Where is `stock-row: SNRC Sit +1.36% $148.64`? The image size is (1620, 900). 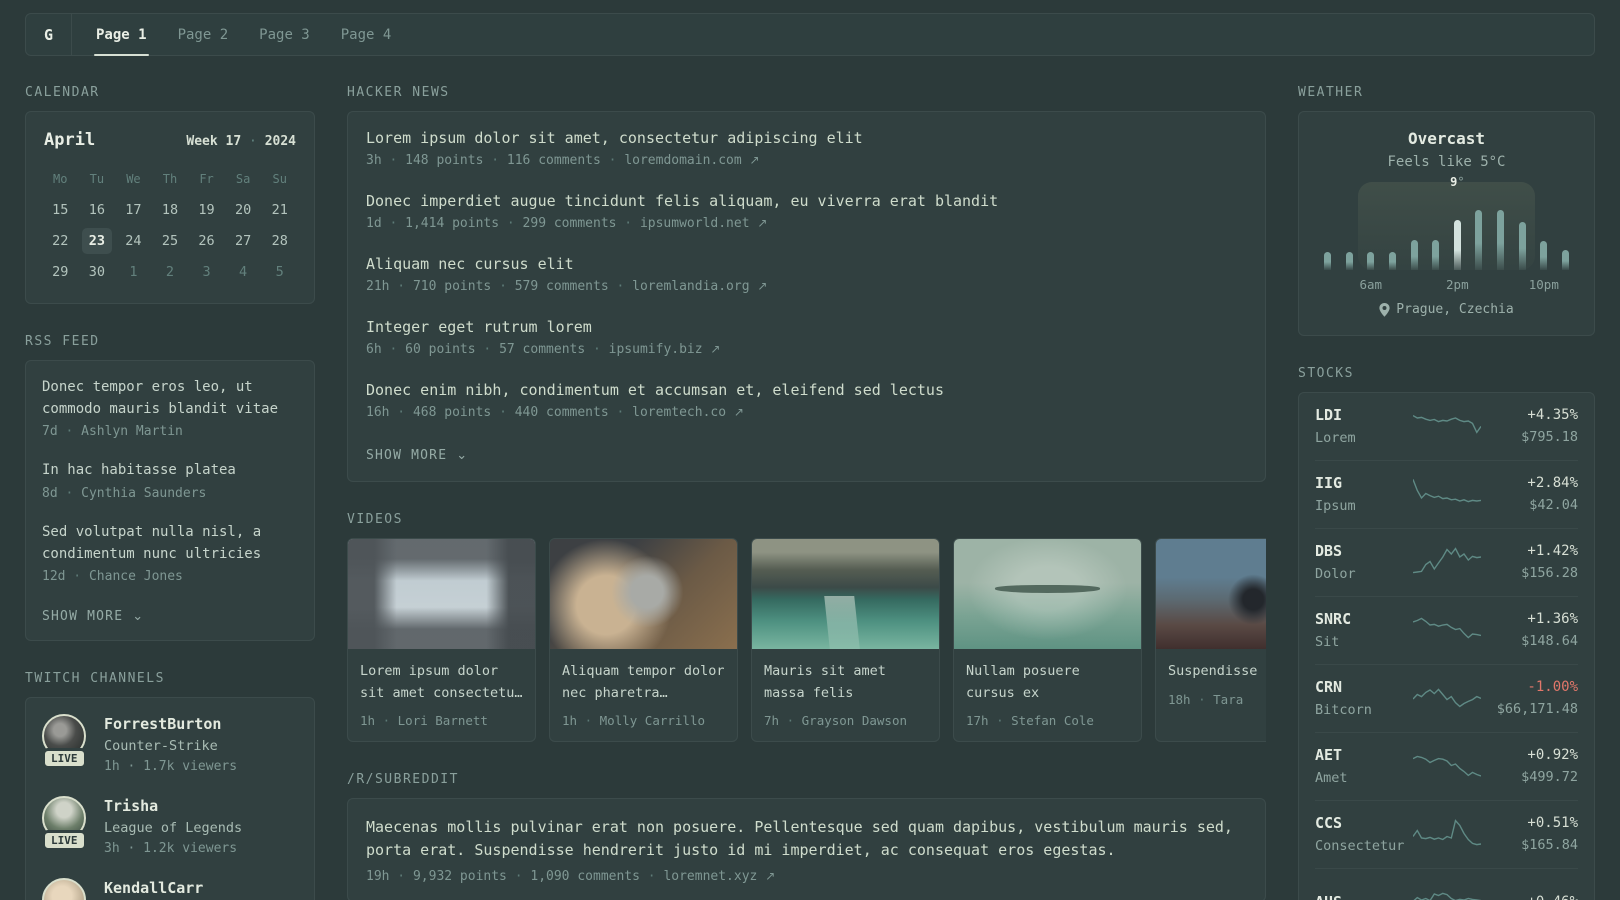 stock-row: SNRC Sit +1.36% $148.64 is located at coordinates (1446, 630).